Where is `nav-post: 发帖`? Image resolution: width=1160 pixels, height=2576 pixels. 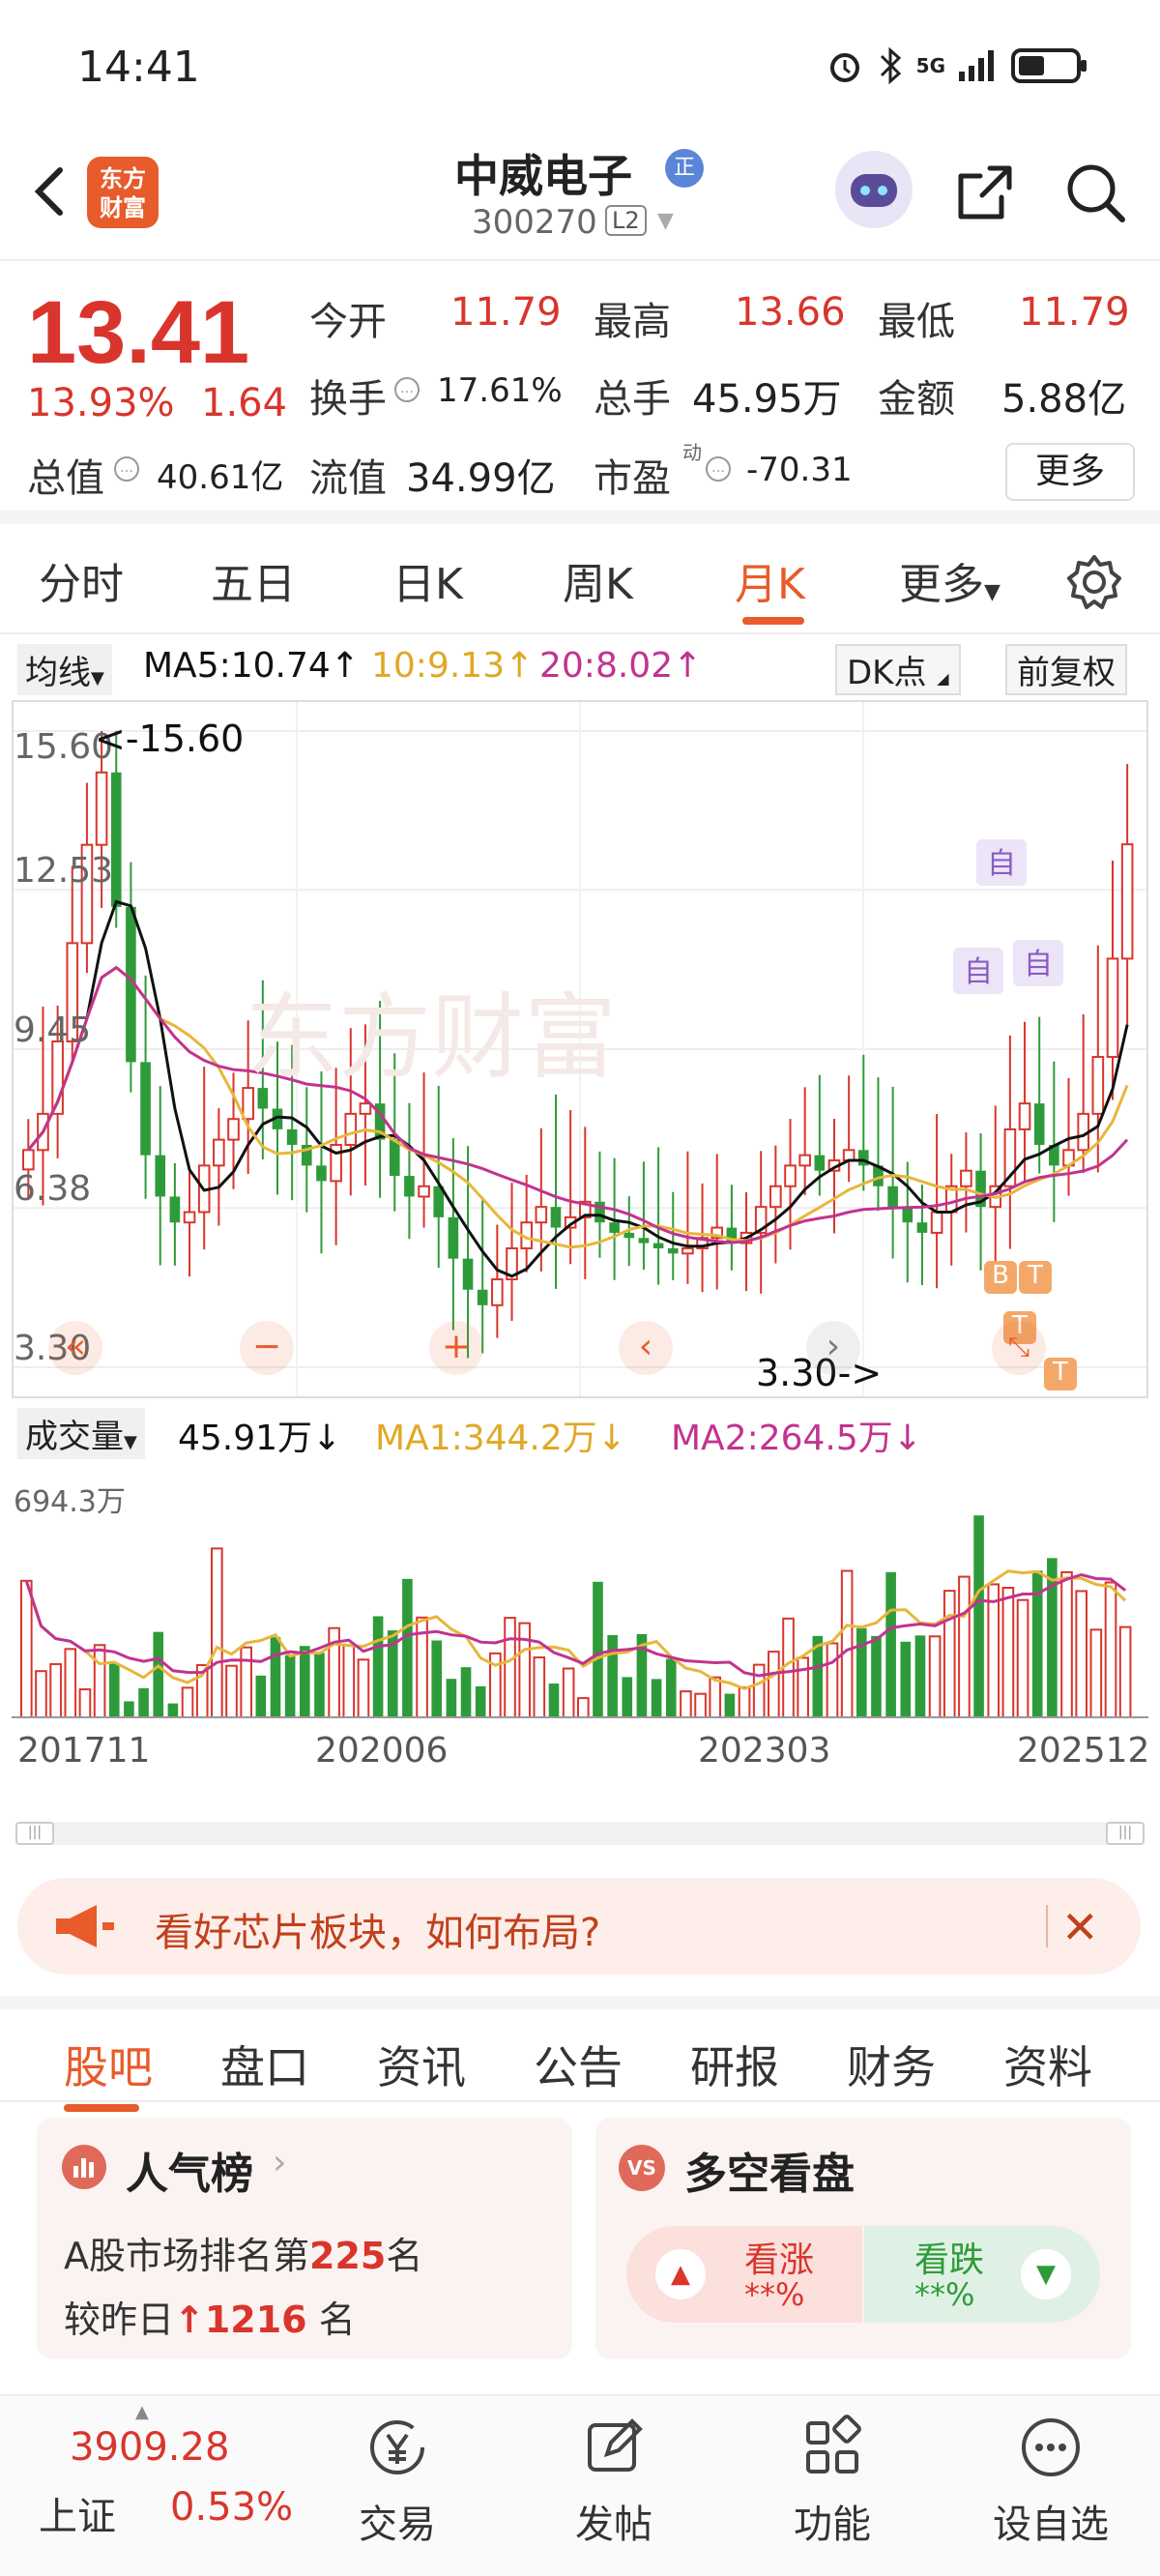
nav-post: 发帖 is located at coordinates (613, 2481).